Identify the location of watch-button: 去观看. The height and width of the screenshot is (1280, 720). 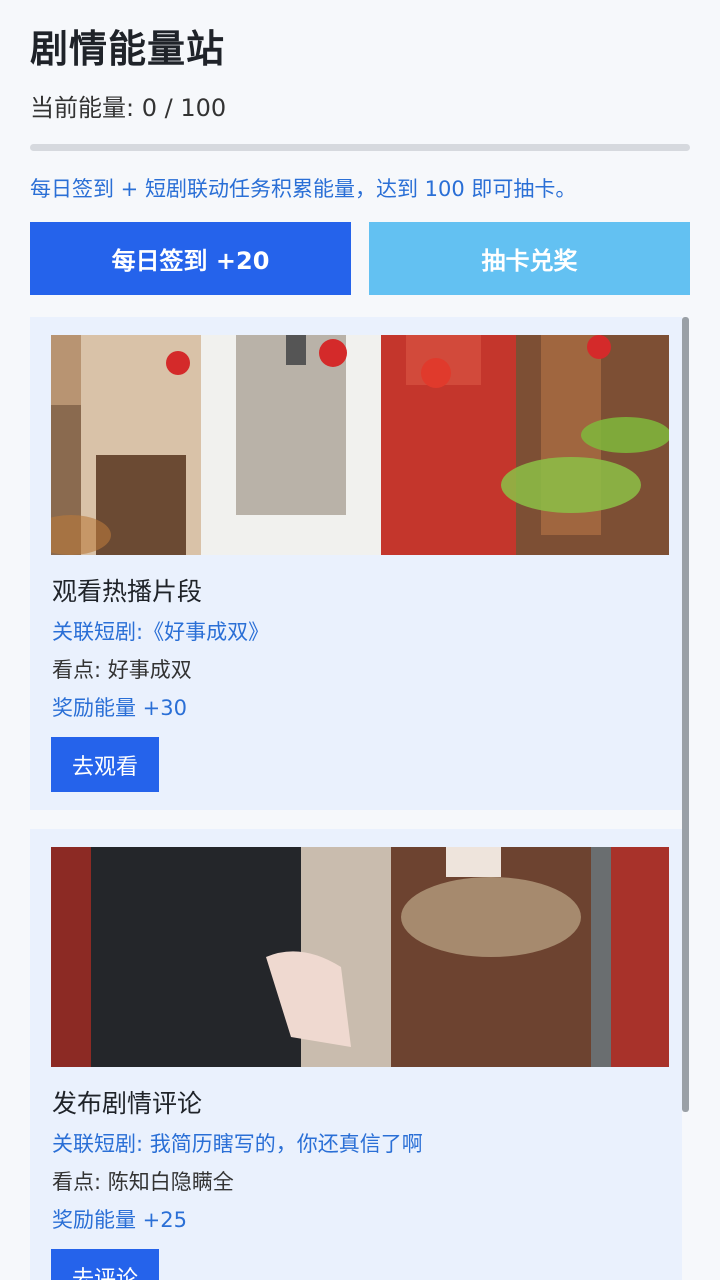
(105, 764).